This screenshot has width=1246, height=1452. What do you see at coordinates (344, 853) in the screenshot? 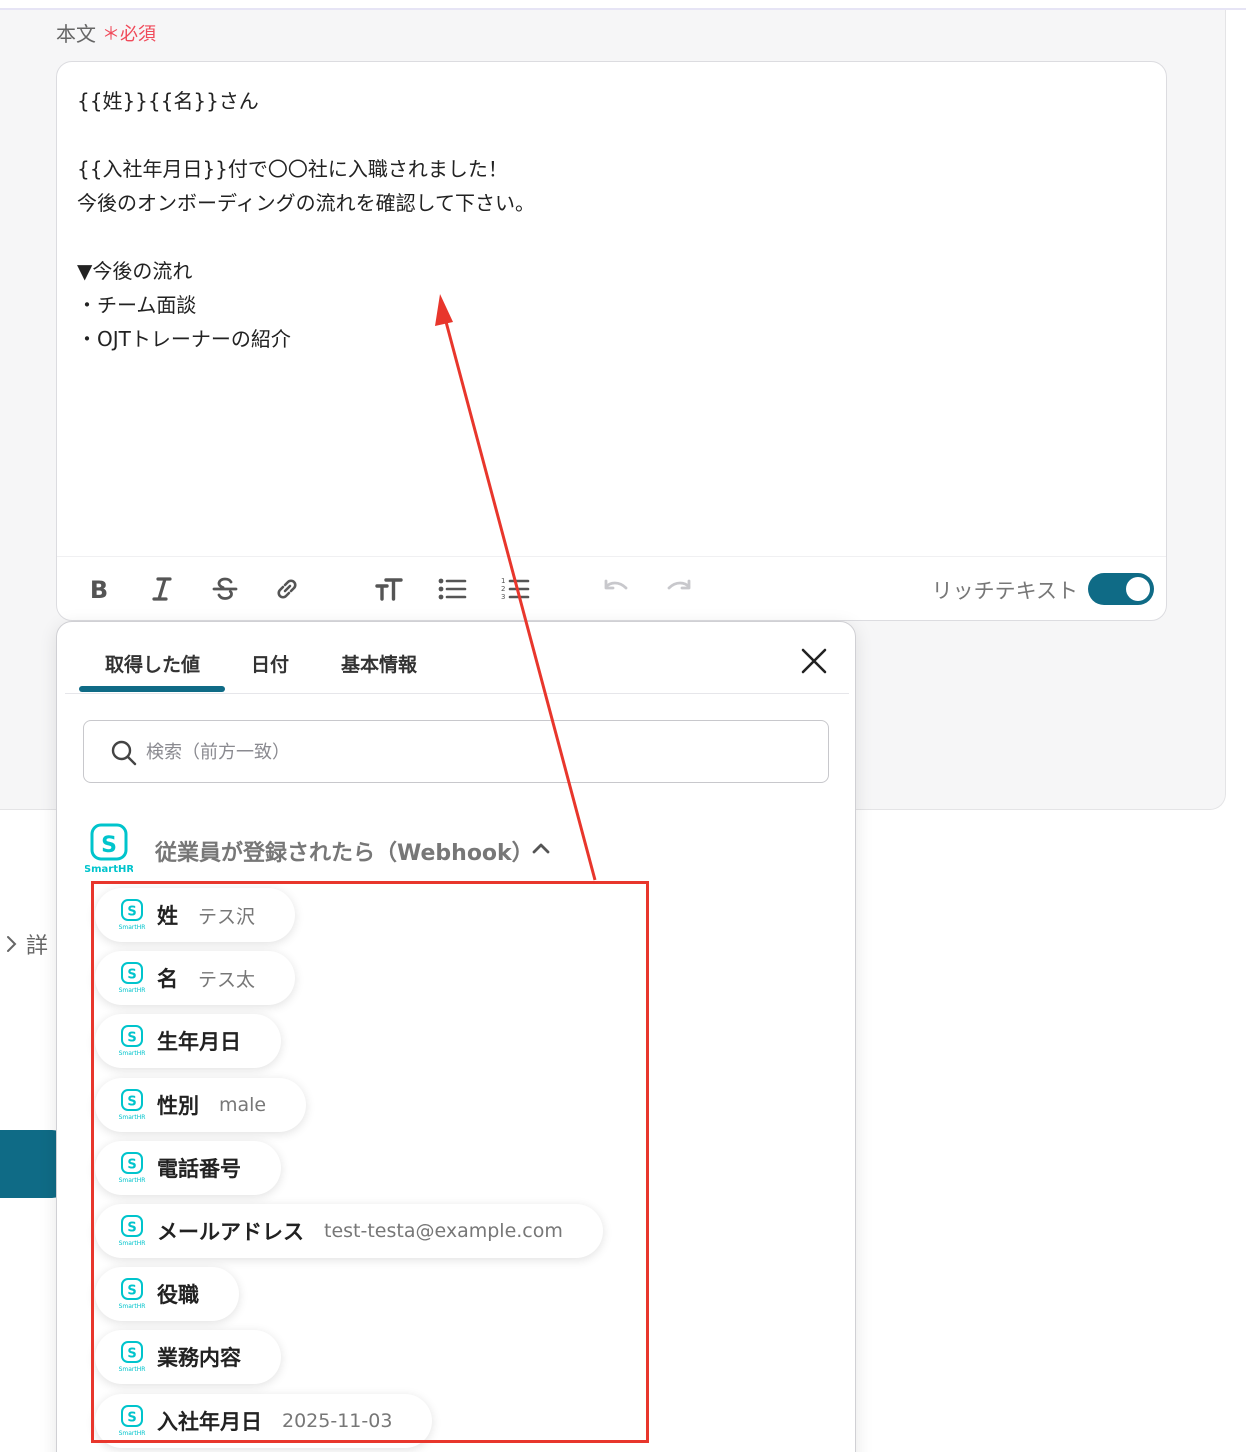
I see `group-title: 従業員が登録されたら（Webhook）` at bounding box center [344, 853].